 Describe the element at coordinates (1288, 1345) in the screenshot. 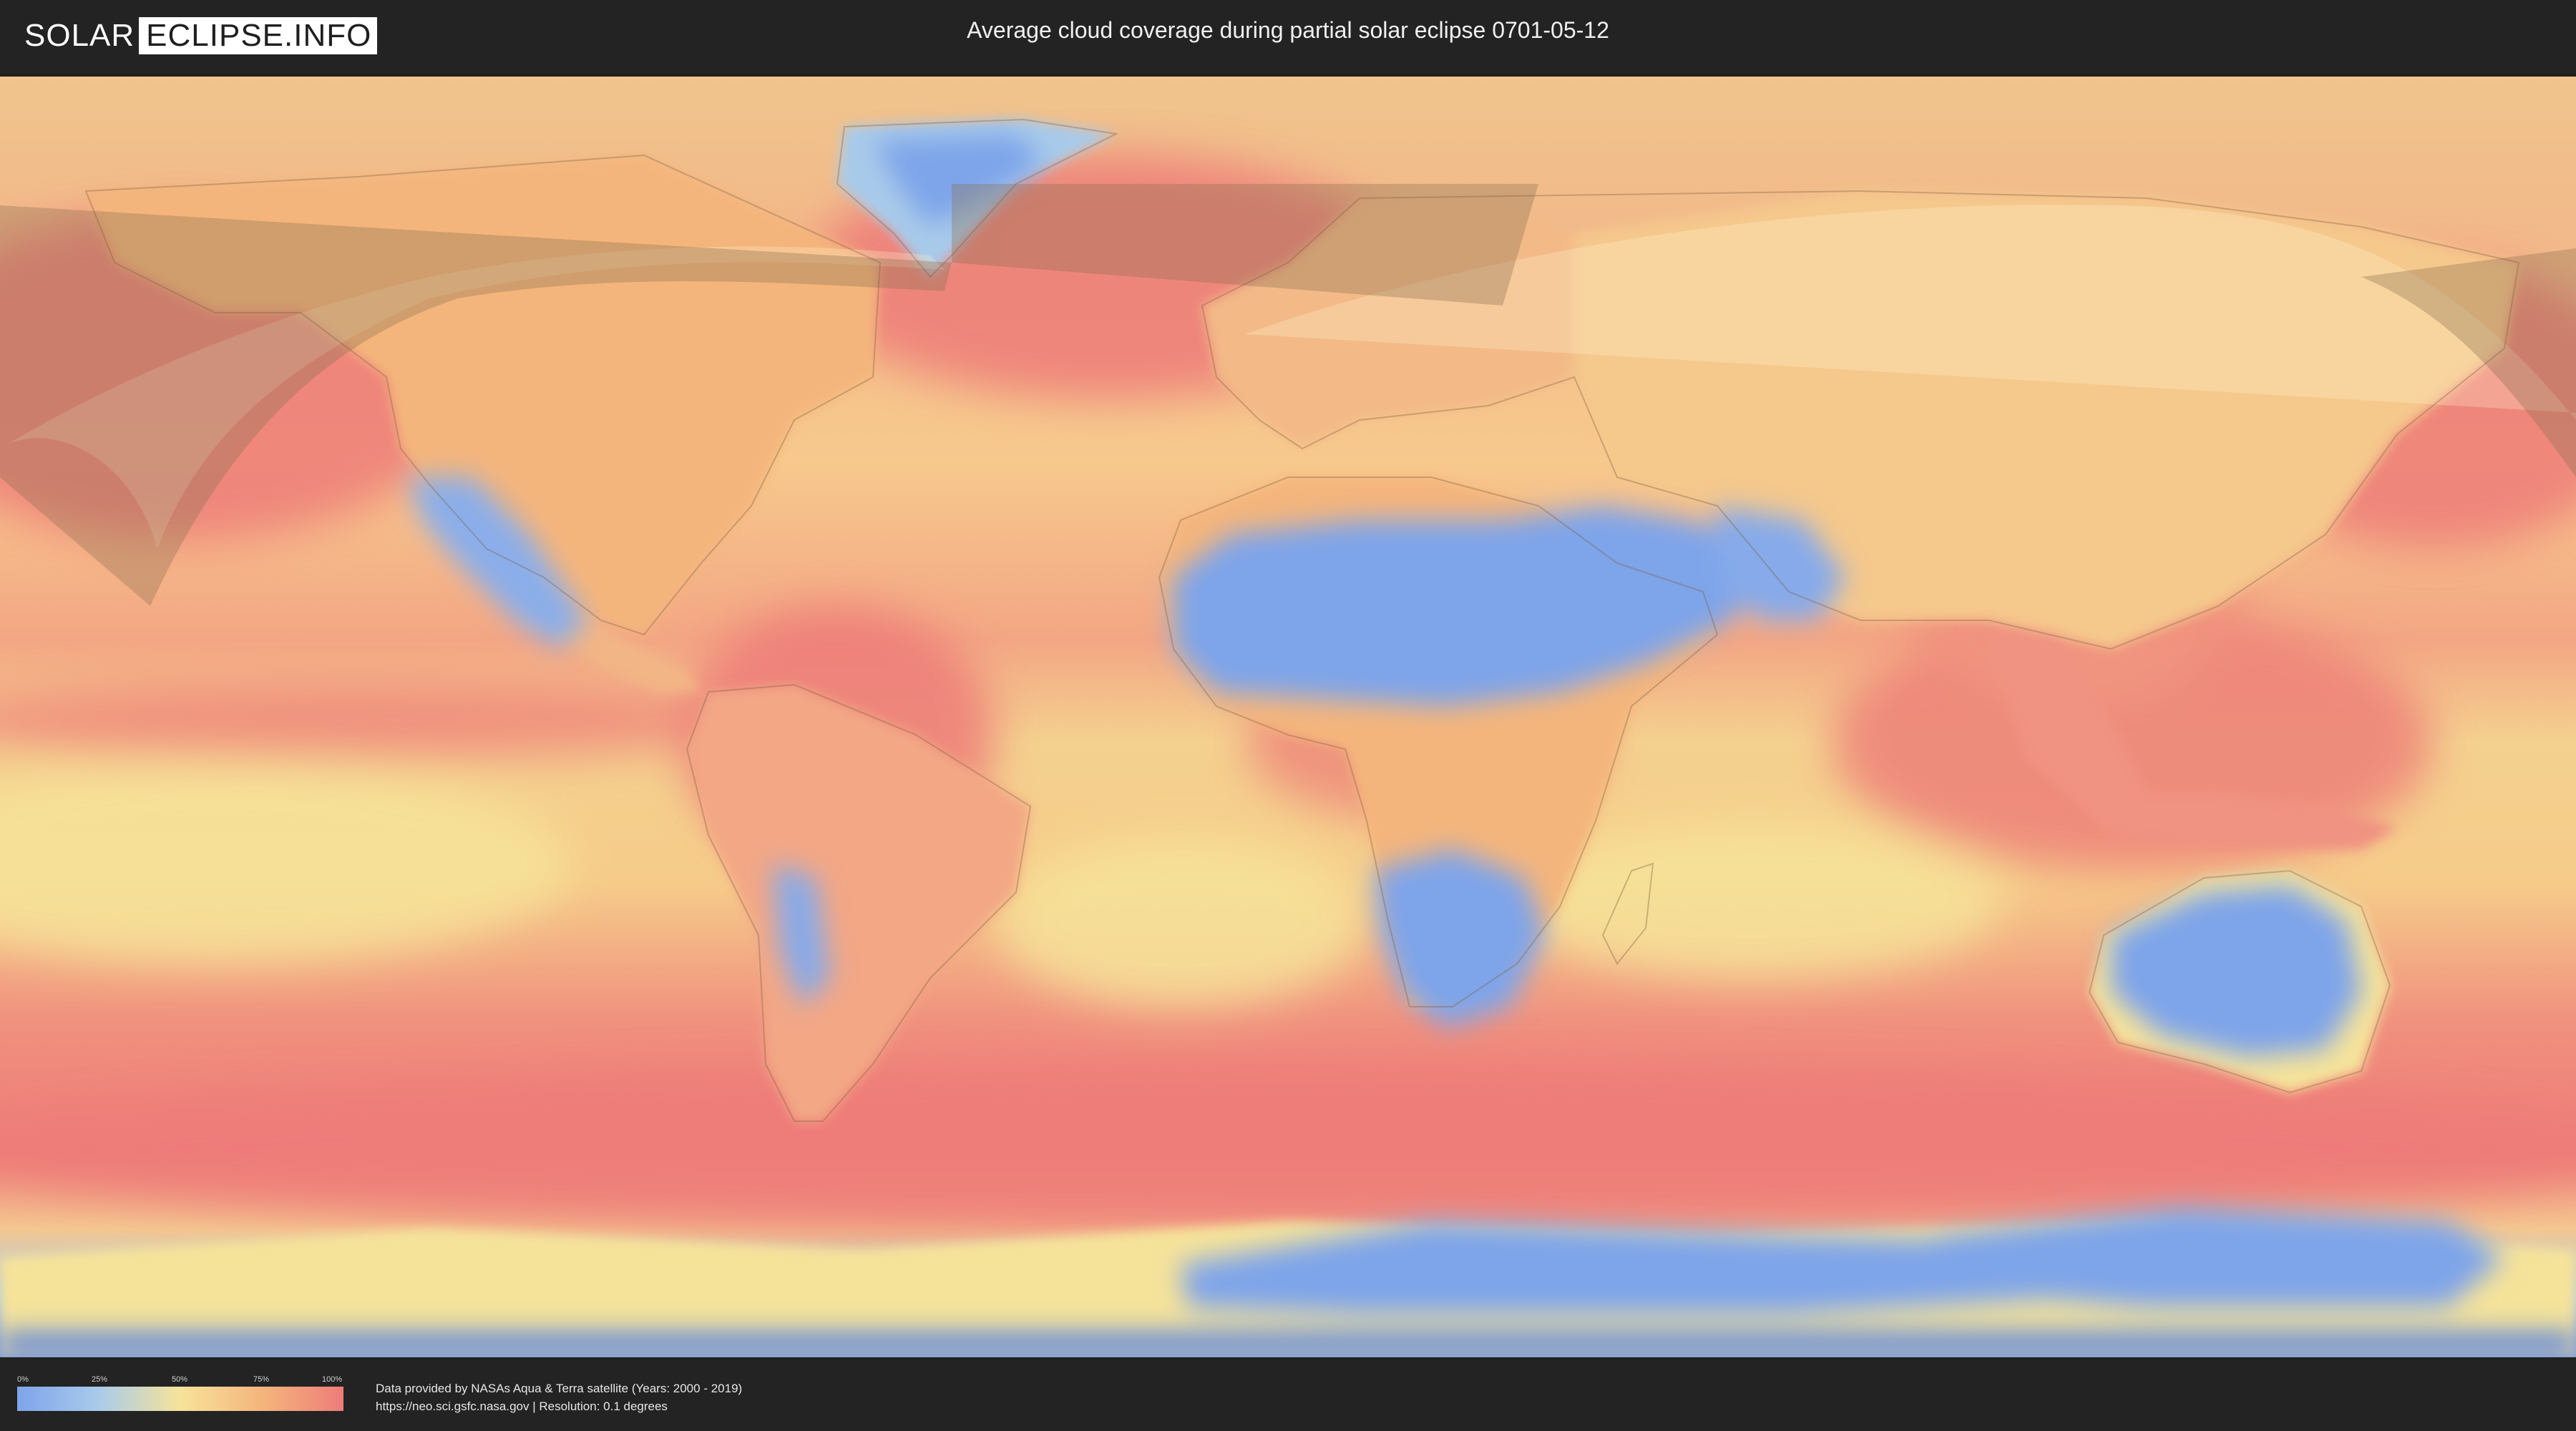

I see `antarctic-ice-edge` at that location.